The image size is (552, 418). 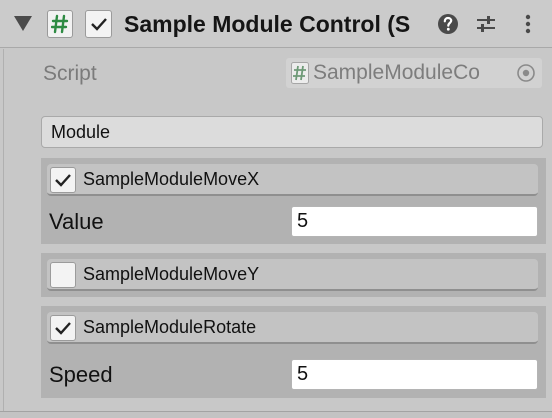 What do you see at coordinates (170, 327) in the screenshot?
I see `module-name: SampleModuleRotate` at bounding box center [170, 327].